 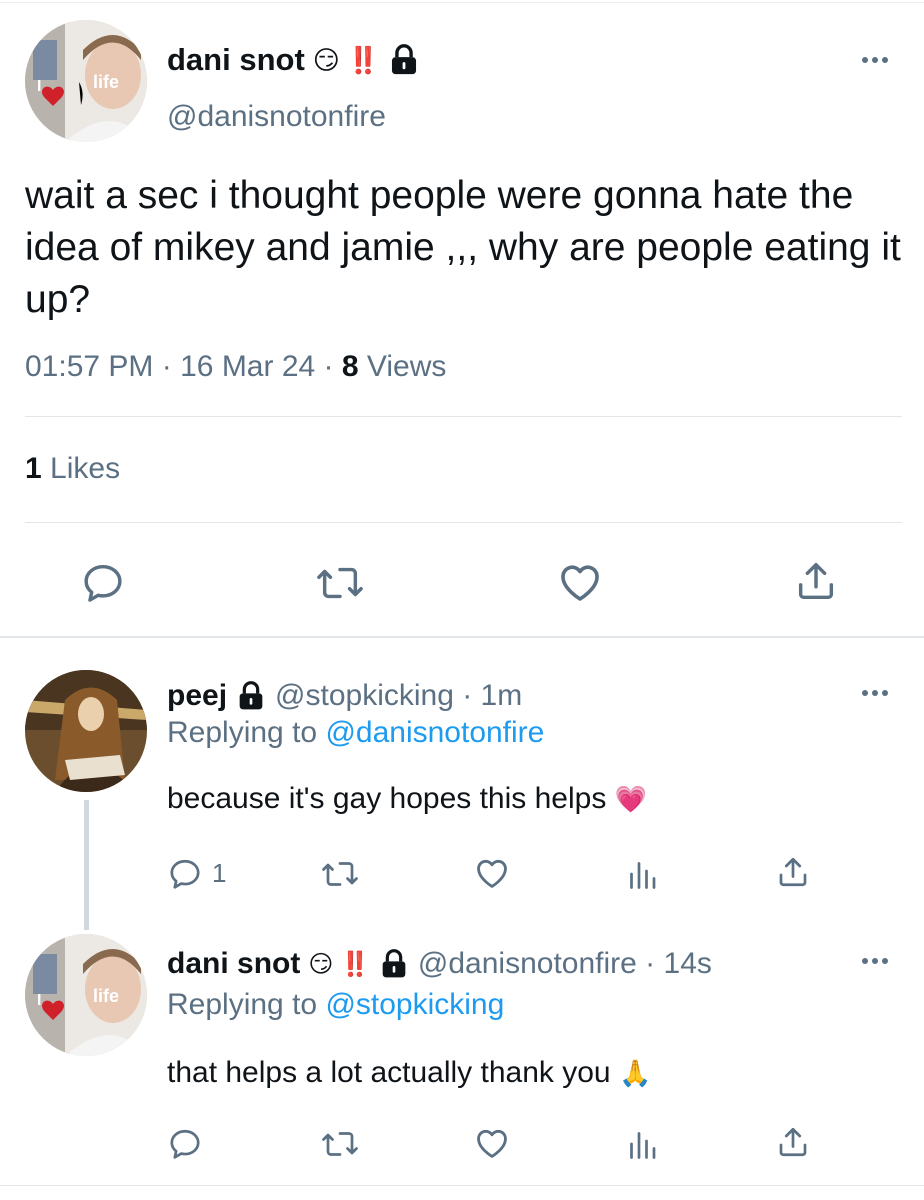 I want to click on tweet-time: 01:57 PM, so click(x=89, y=366).